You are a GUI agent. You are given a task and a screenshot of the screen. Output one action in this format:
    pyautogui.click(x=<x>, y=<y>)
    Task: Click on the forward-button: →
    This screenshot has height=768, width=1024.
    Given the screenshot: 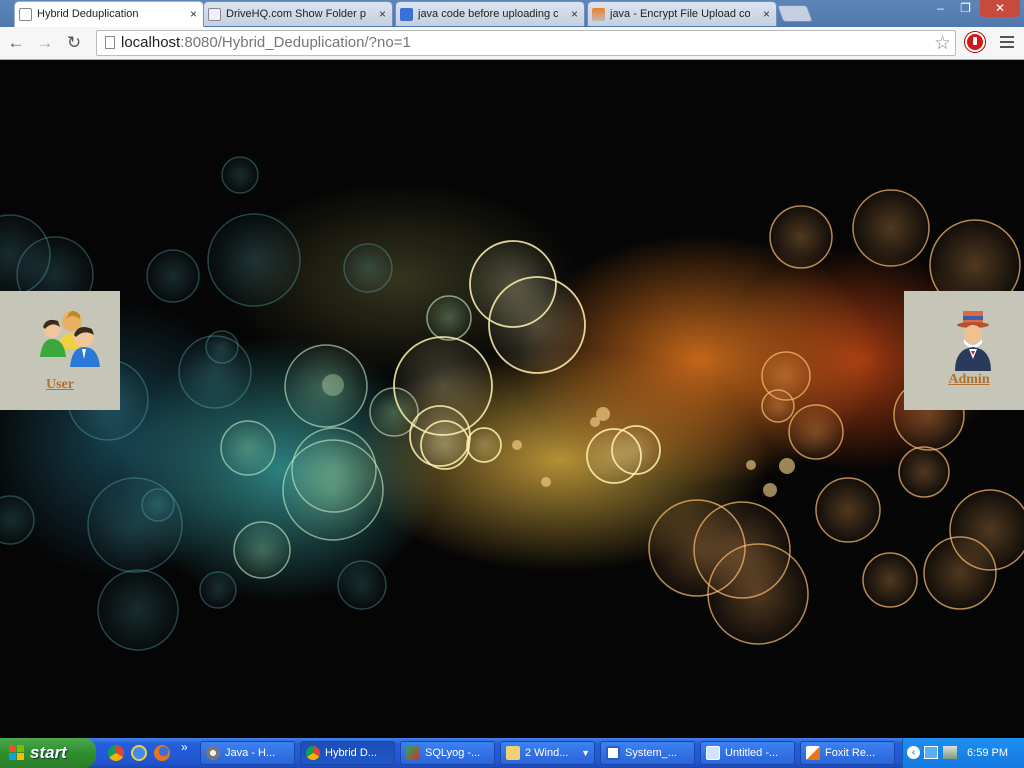 What is the action you would take?
    pyautogui.click(x=45, y=43)
    